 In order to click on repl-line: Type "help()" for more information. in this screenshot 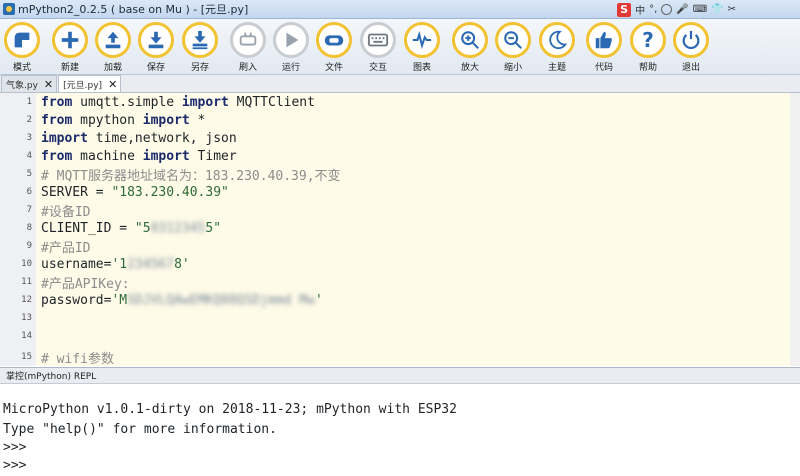, I will do `click(140, 429)`.